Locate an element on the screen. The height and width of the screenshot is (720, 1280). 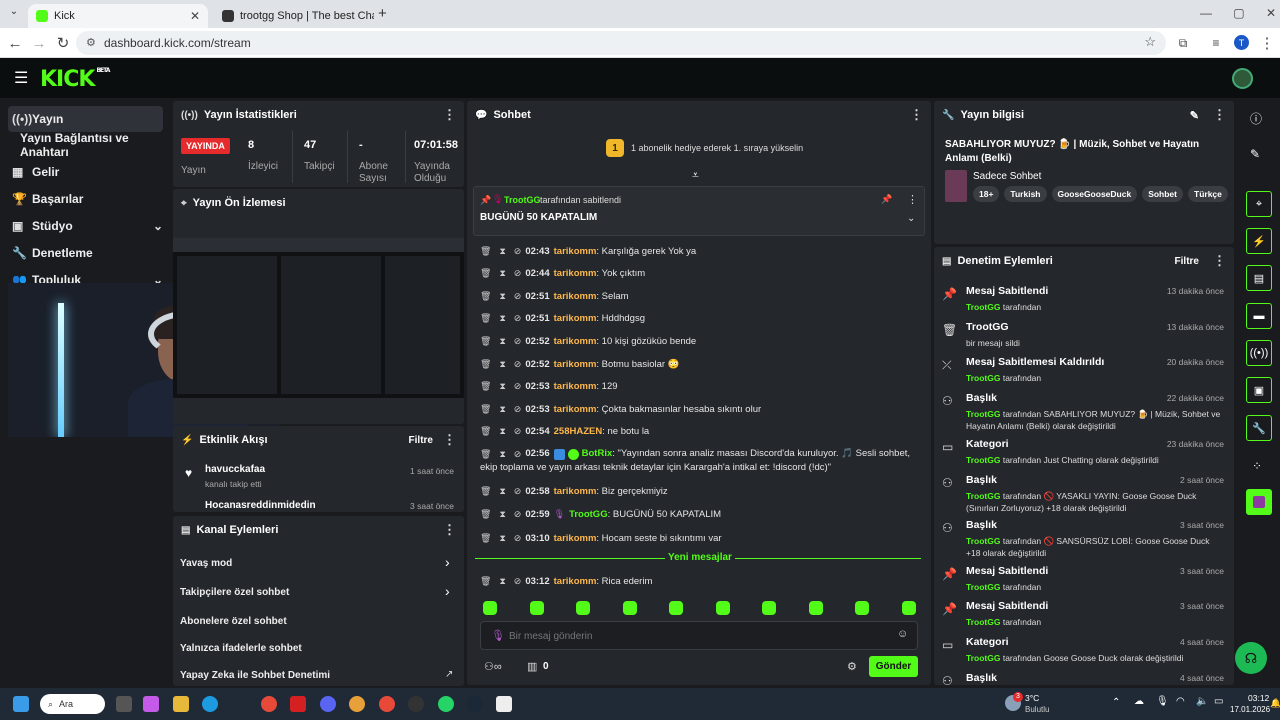
reload-icon: ↻ is located at coordinates (63, 43).